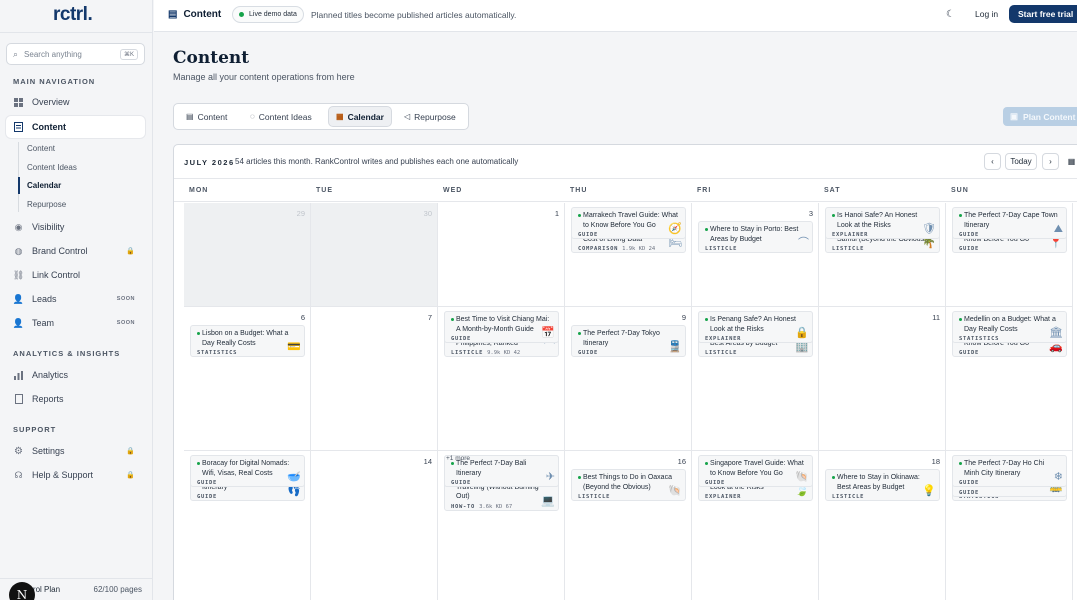 The width and height of the screenshot is (1077, 600). What do you see at coordinates (75, 102) in the screenshot?
I see `sidebar-item-overview: Overview` at bounding box center [75, 102].